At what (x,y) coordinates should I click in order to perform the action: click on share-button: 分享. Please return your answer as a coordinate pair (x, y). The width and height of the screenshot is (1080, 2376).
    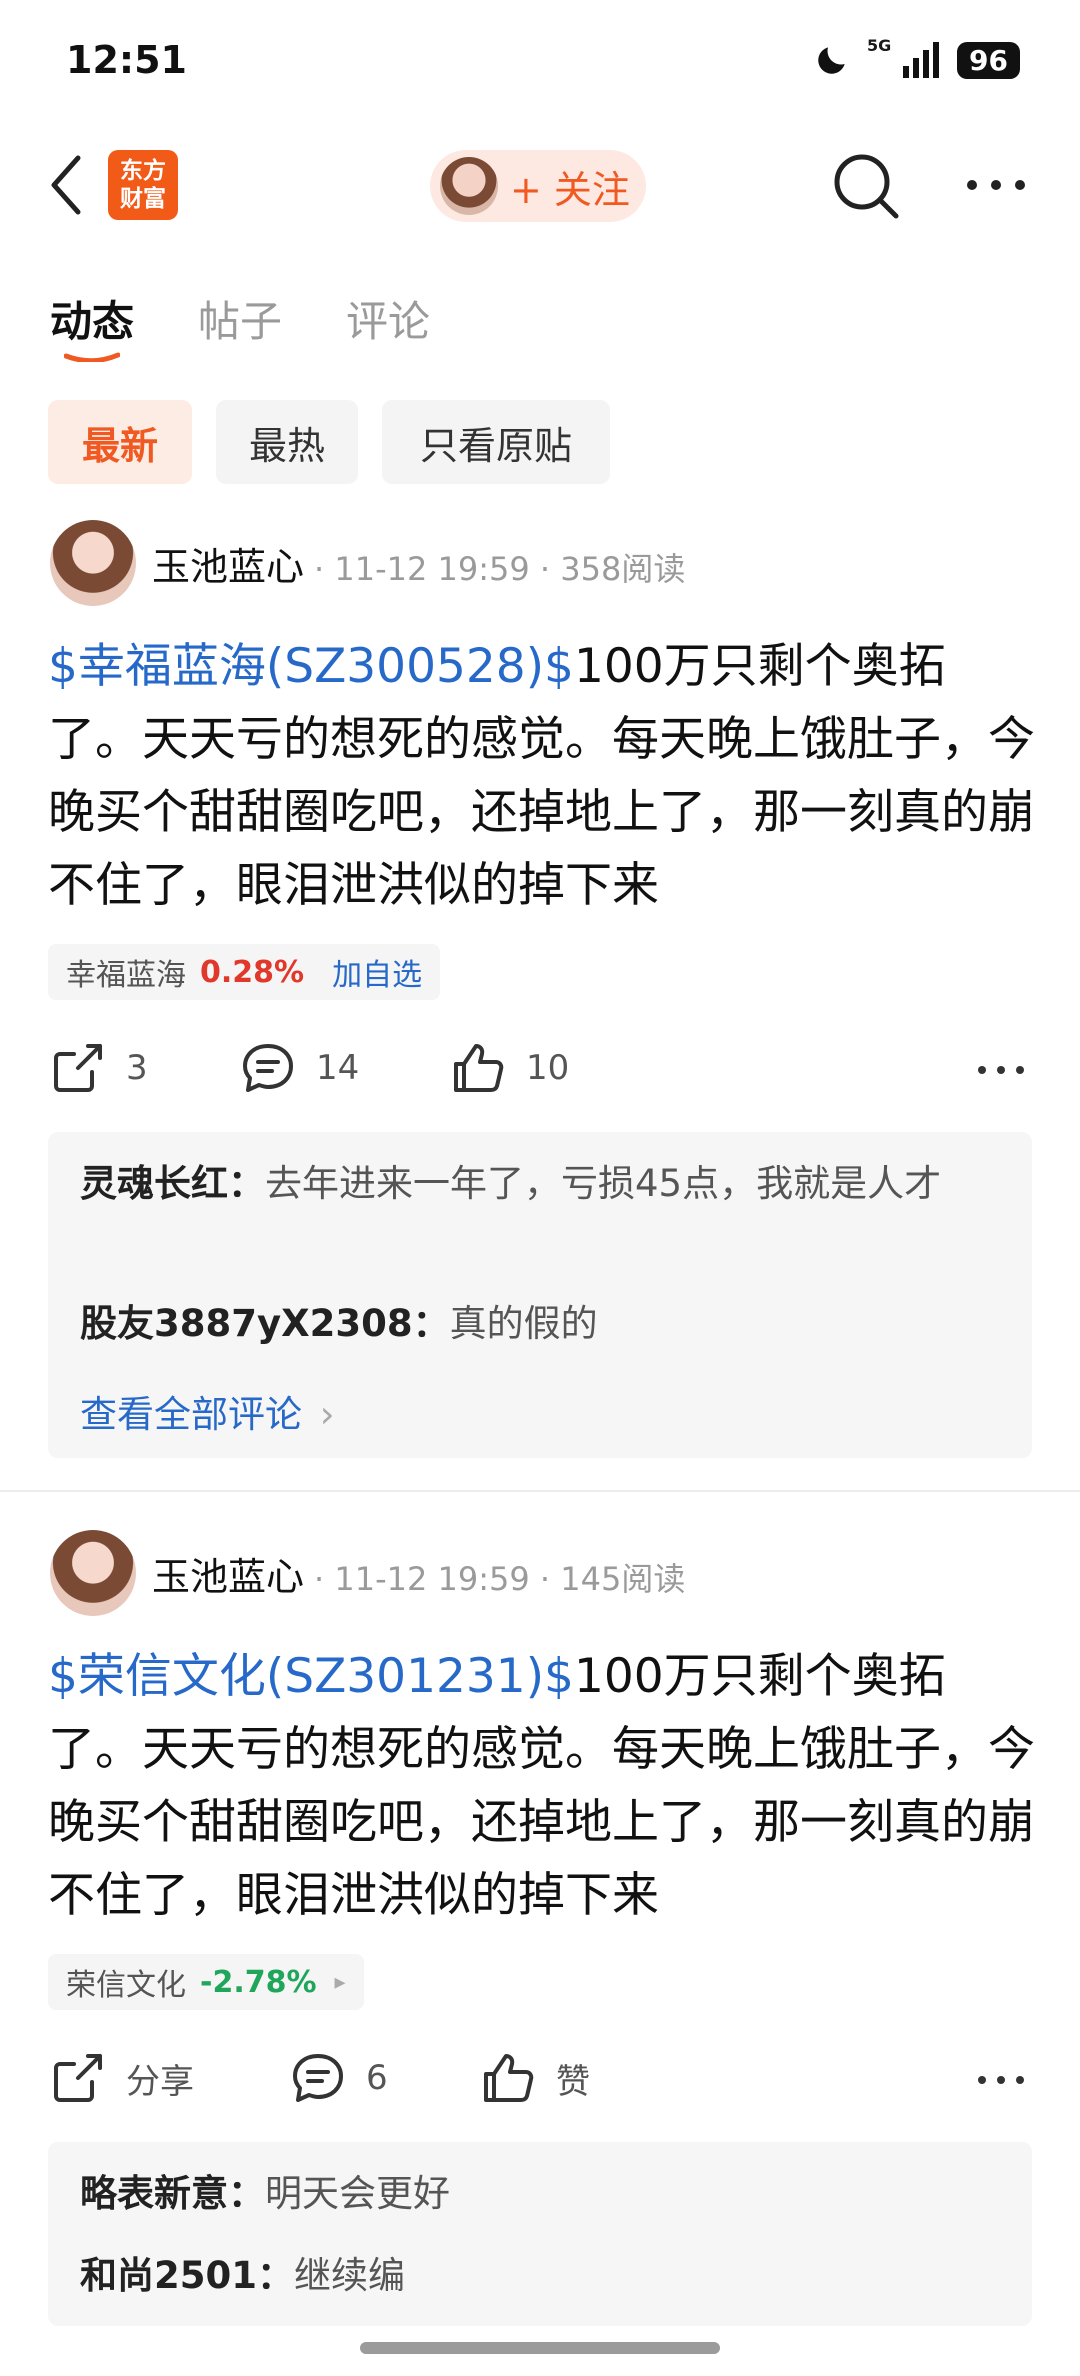
    Looking at the image, I should click on (122, 2078).